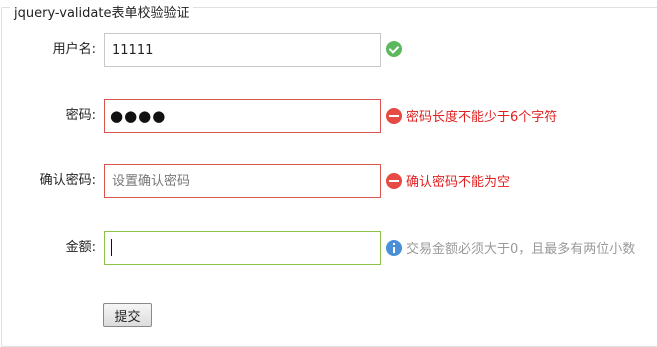 This screenshot has width=657, height=347. Describe the element at coordinates (127, 315) in the screenshot. I see `submit-button: 提交` at that location.